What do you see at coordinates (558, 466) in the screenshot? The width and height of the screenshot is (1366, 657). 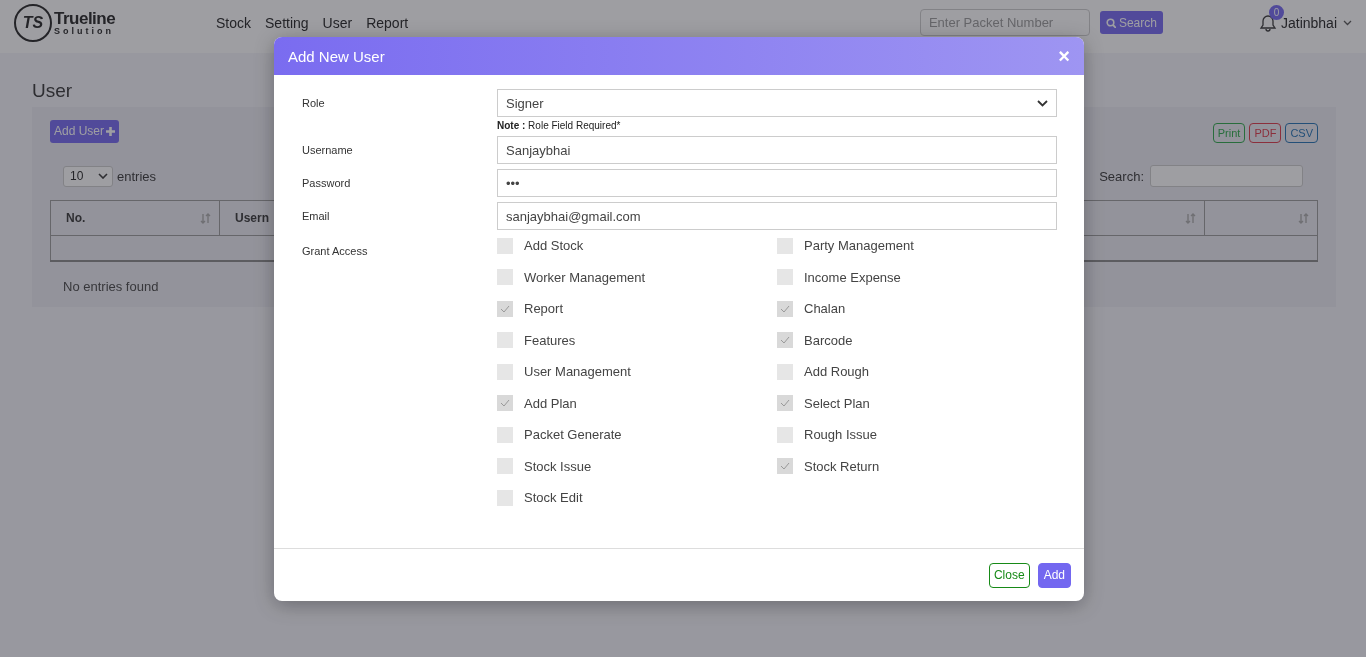 I see `checkbox-label: Stock Issue` at bounding box center [558, 466].